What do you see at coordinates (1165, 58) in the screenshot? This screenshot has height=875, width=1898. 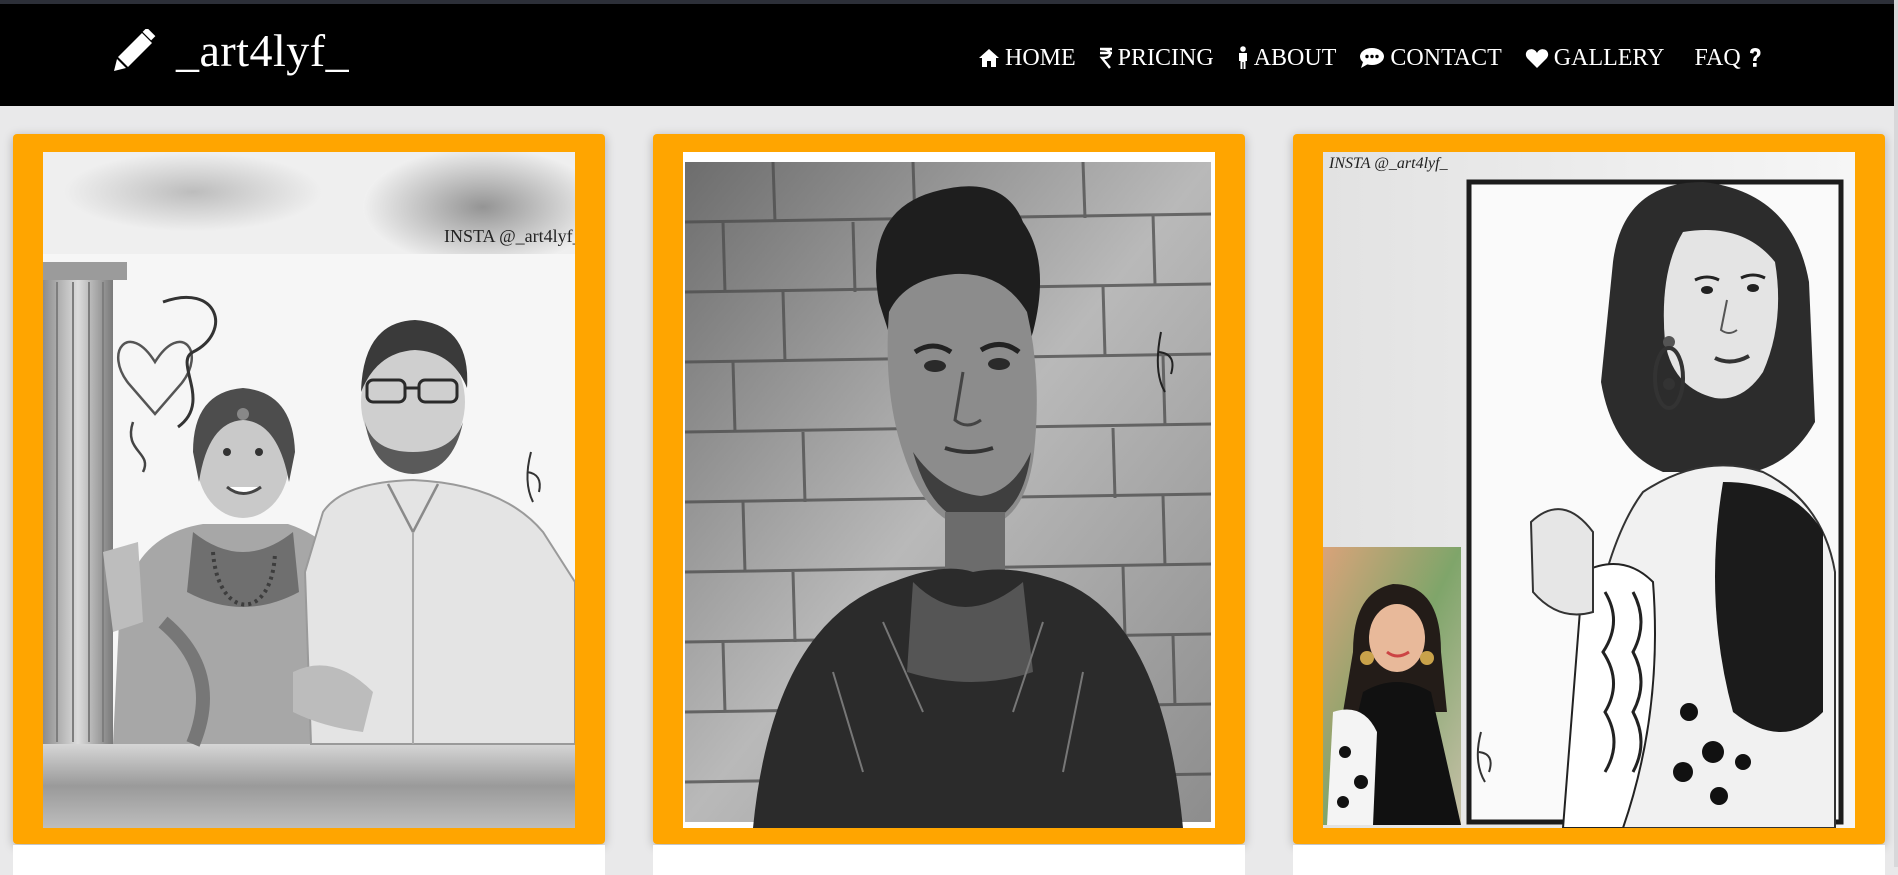 I see `nav-pricing-label: PRICING` at bounding box center [1165, 58].